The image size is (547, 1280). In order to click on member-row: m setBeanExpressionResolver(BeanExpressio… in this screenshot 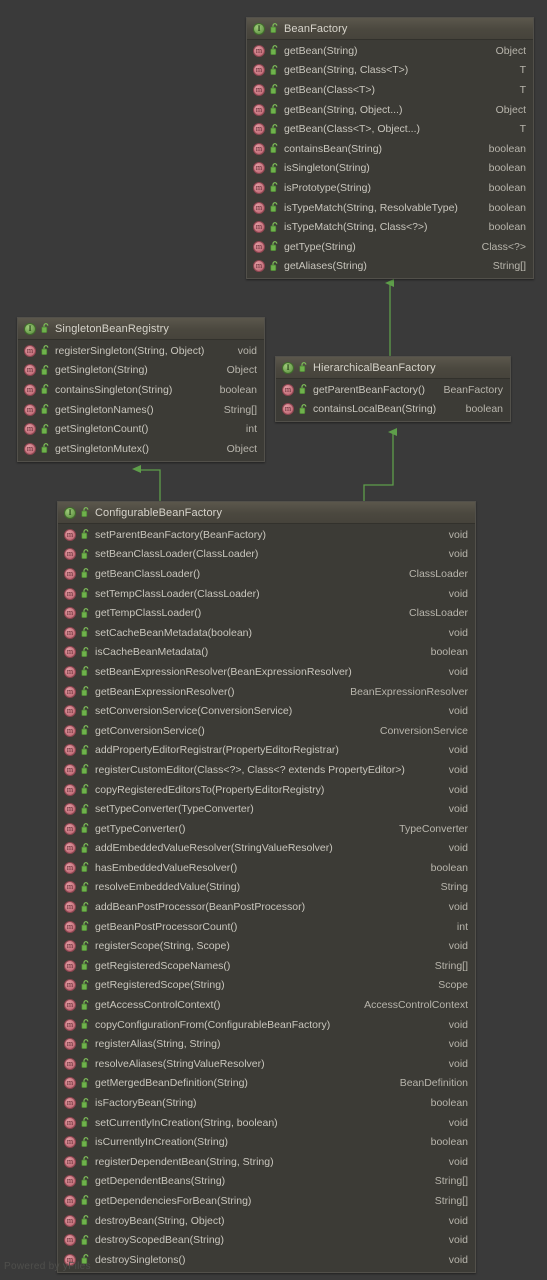, I will do `click(266, 672)`.